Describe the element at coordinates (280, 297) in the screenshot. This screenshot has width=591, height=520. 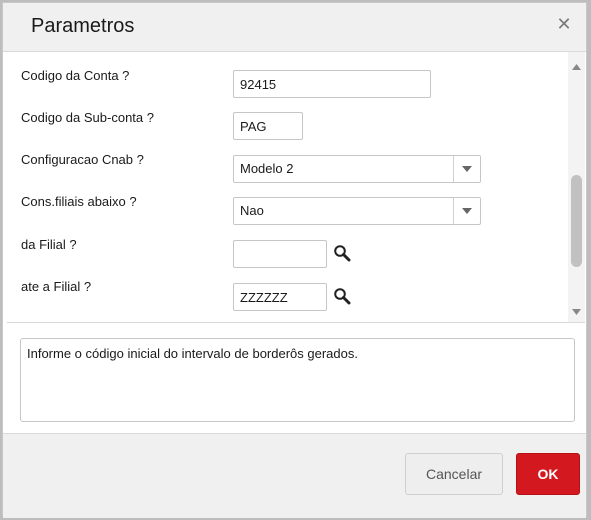
I see `ate-filial-input` at that location.